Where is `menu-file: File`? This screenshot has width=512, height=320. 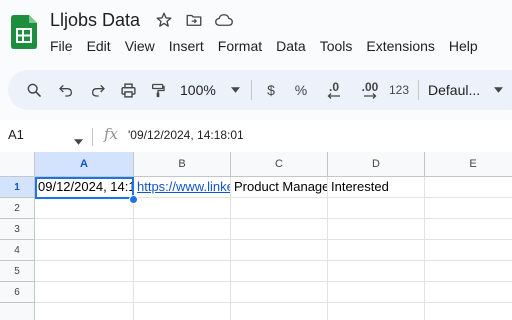
menu-file: File is located at coordinates (68, 46).